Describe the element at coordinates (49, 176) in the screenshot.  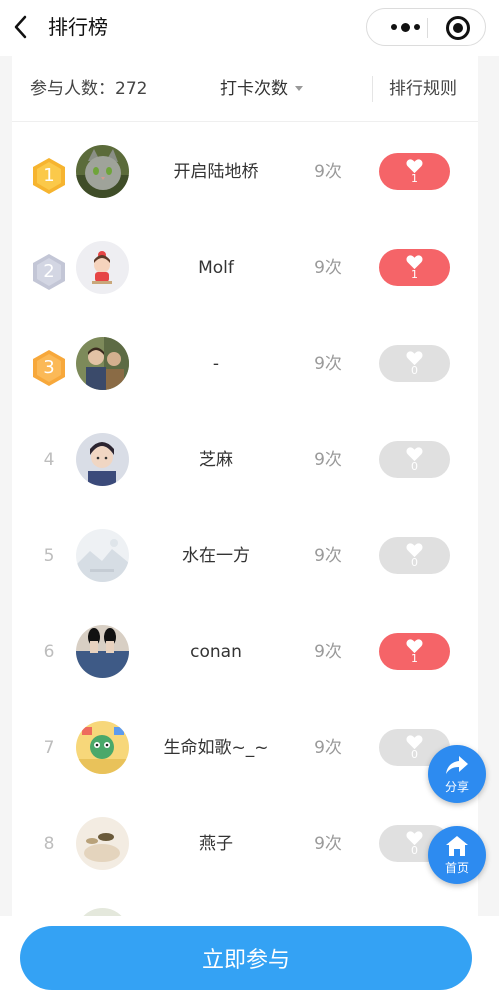
I see `gold-medal-icon: 1` at that location.